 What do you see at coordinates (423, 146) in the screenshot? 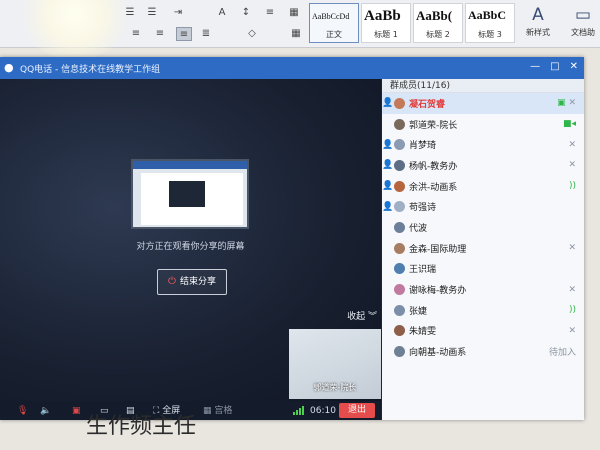
I see `member-name: 肖梦琦` at bounding box center [423, 146].